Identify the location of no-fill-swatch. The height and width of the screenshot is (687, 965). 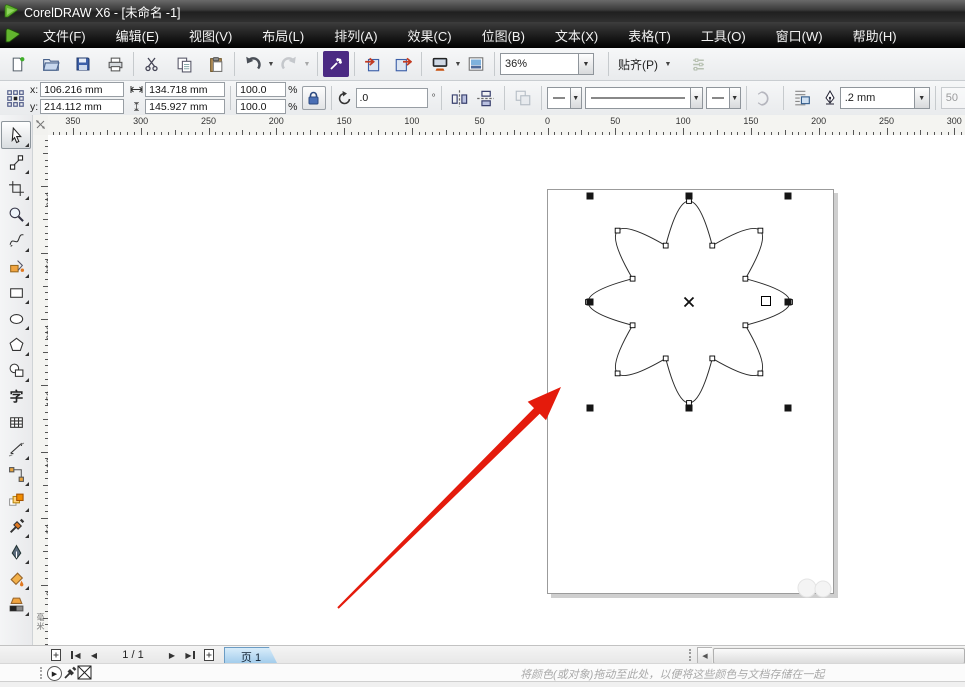
(84, 672).